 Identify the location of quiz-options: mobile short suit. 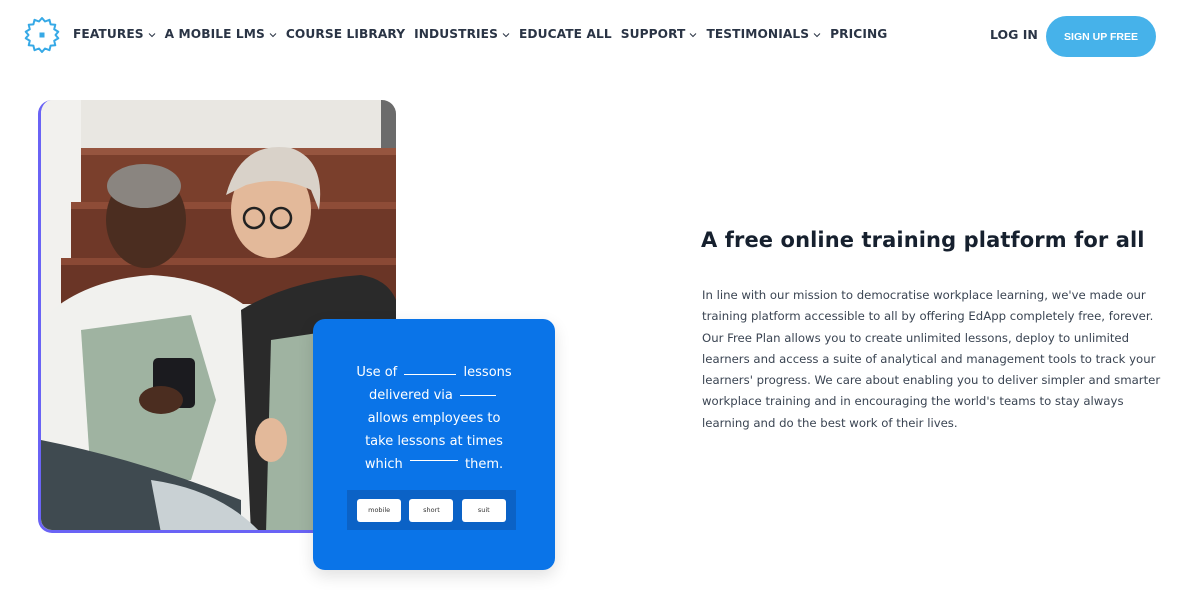
(431, 510).